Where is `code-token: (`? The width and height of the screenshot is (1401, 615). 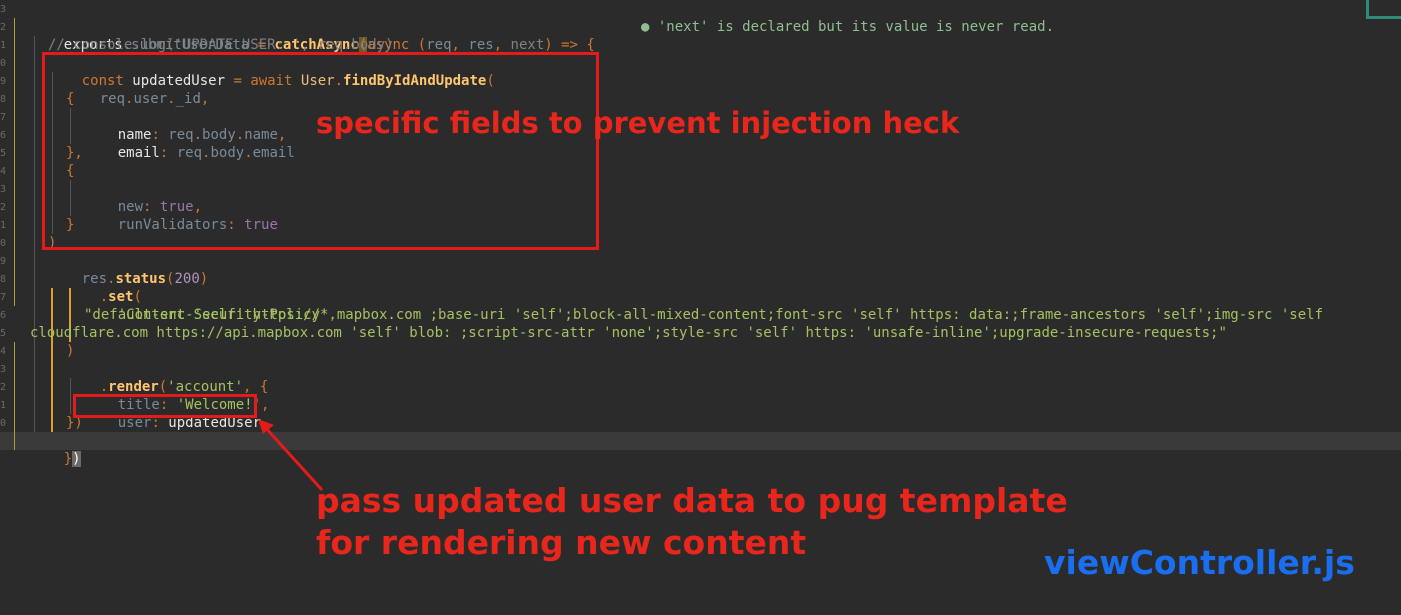 code-token: ( is located at coordinates (418, 45).